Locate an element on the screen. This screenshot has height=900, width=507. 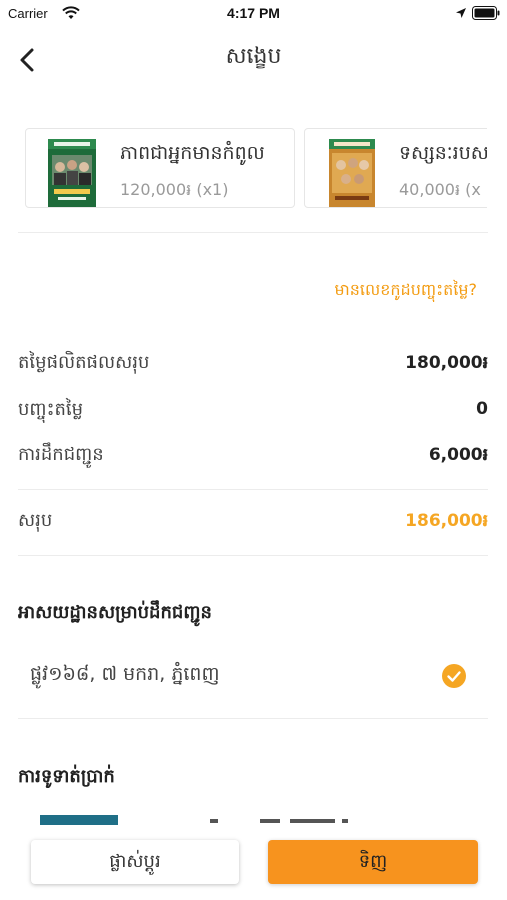
subtotal-row: តម្លៃផលិតផលសរុប 180,000៛ is located at coordinates (253, 364).